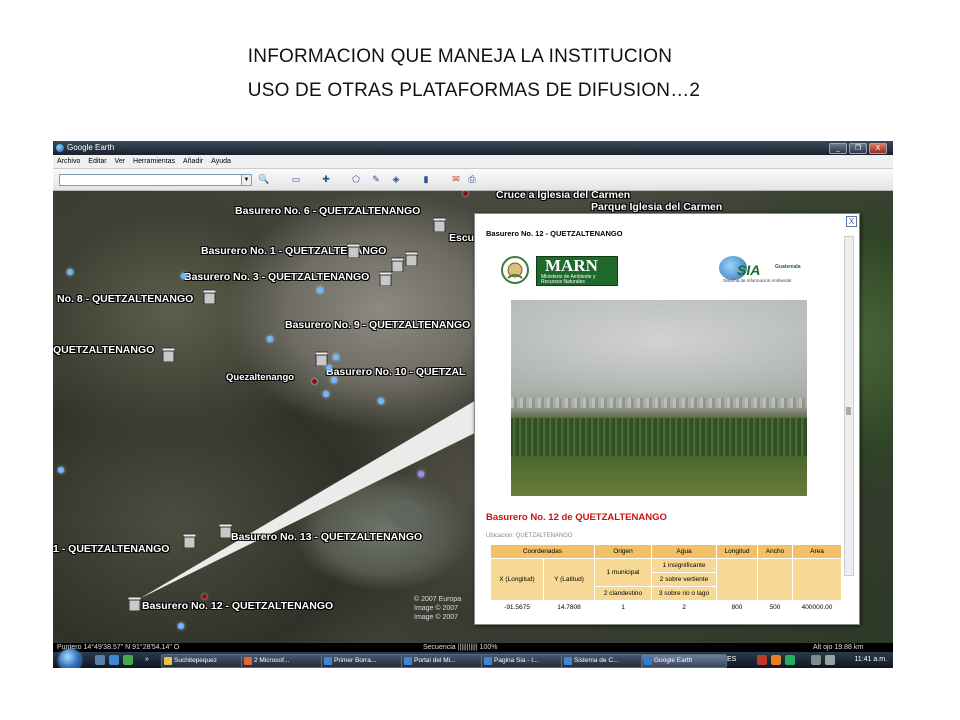  Describe the element at coordinates (327, 211) in the screenshot. I see `map-label-basurero-6: Basurero No. 6 - QUETZALTENANGO` at that location.